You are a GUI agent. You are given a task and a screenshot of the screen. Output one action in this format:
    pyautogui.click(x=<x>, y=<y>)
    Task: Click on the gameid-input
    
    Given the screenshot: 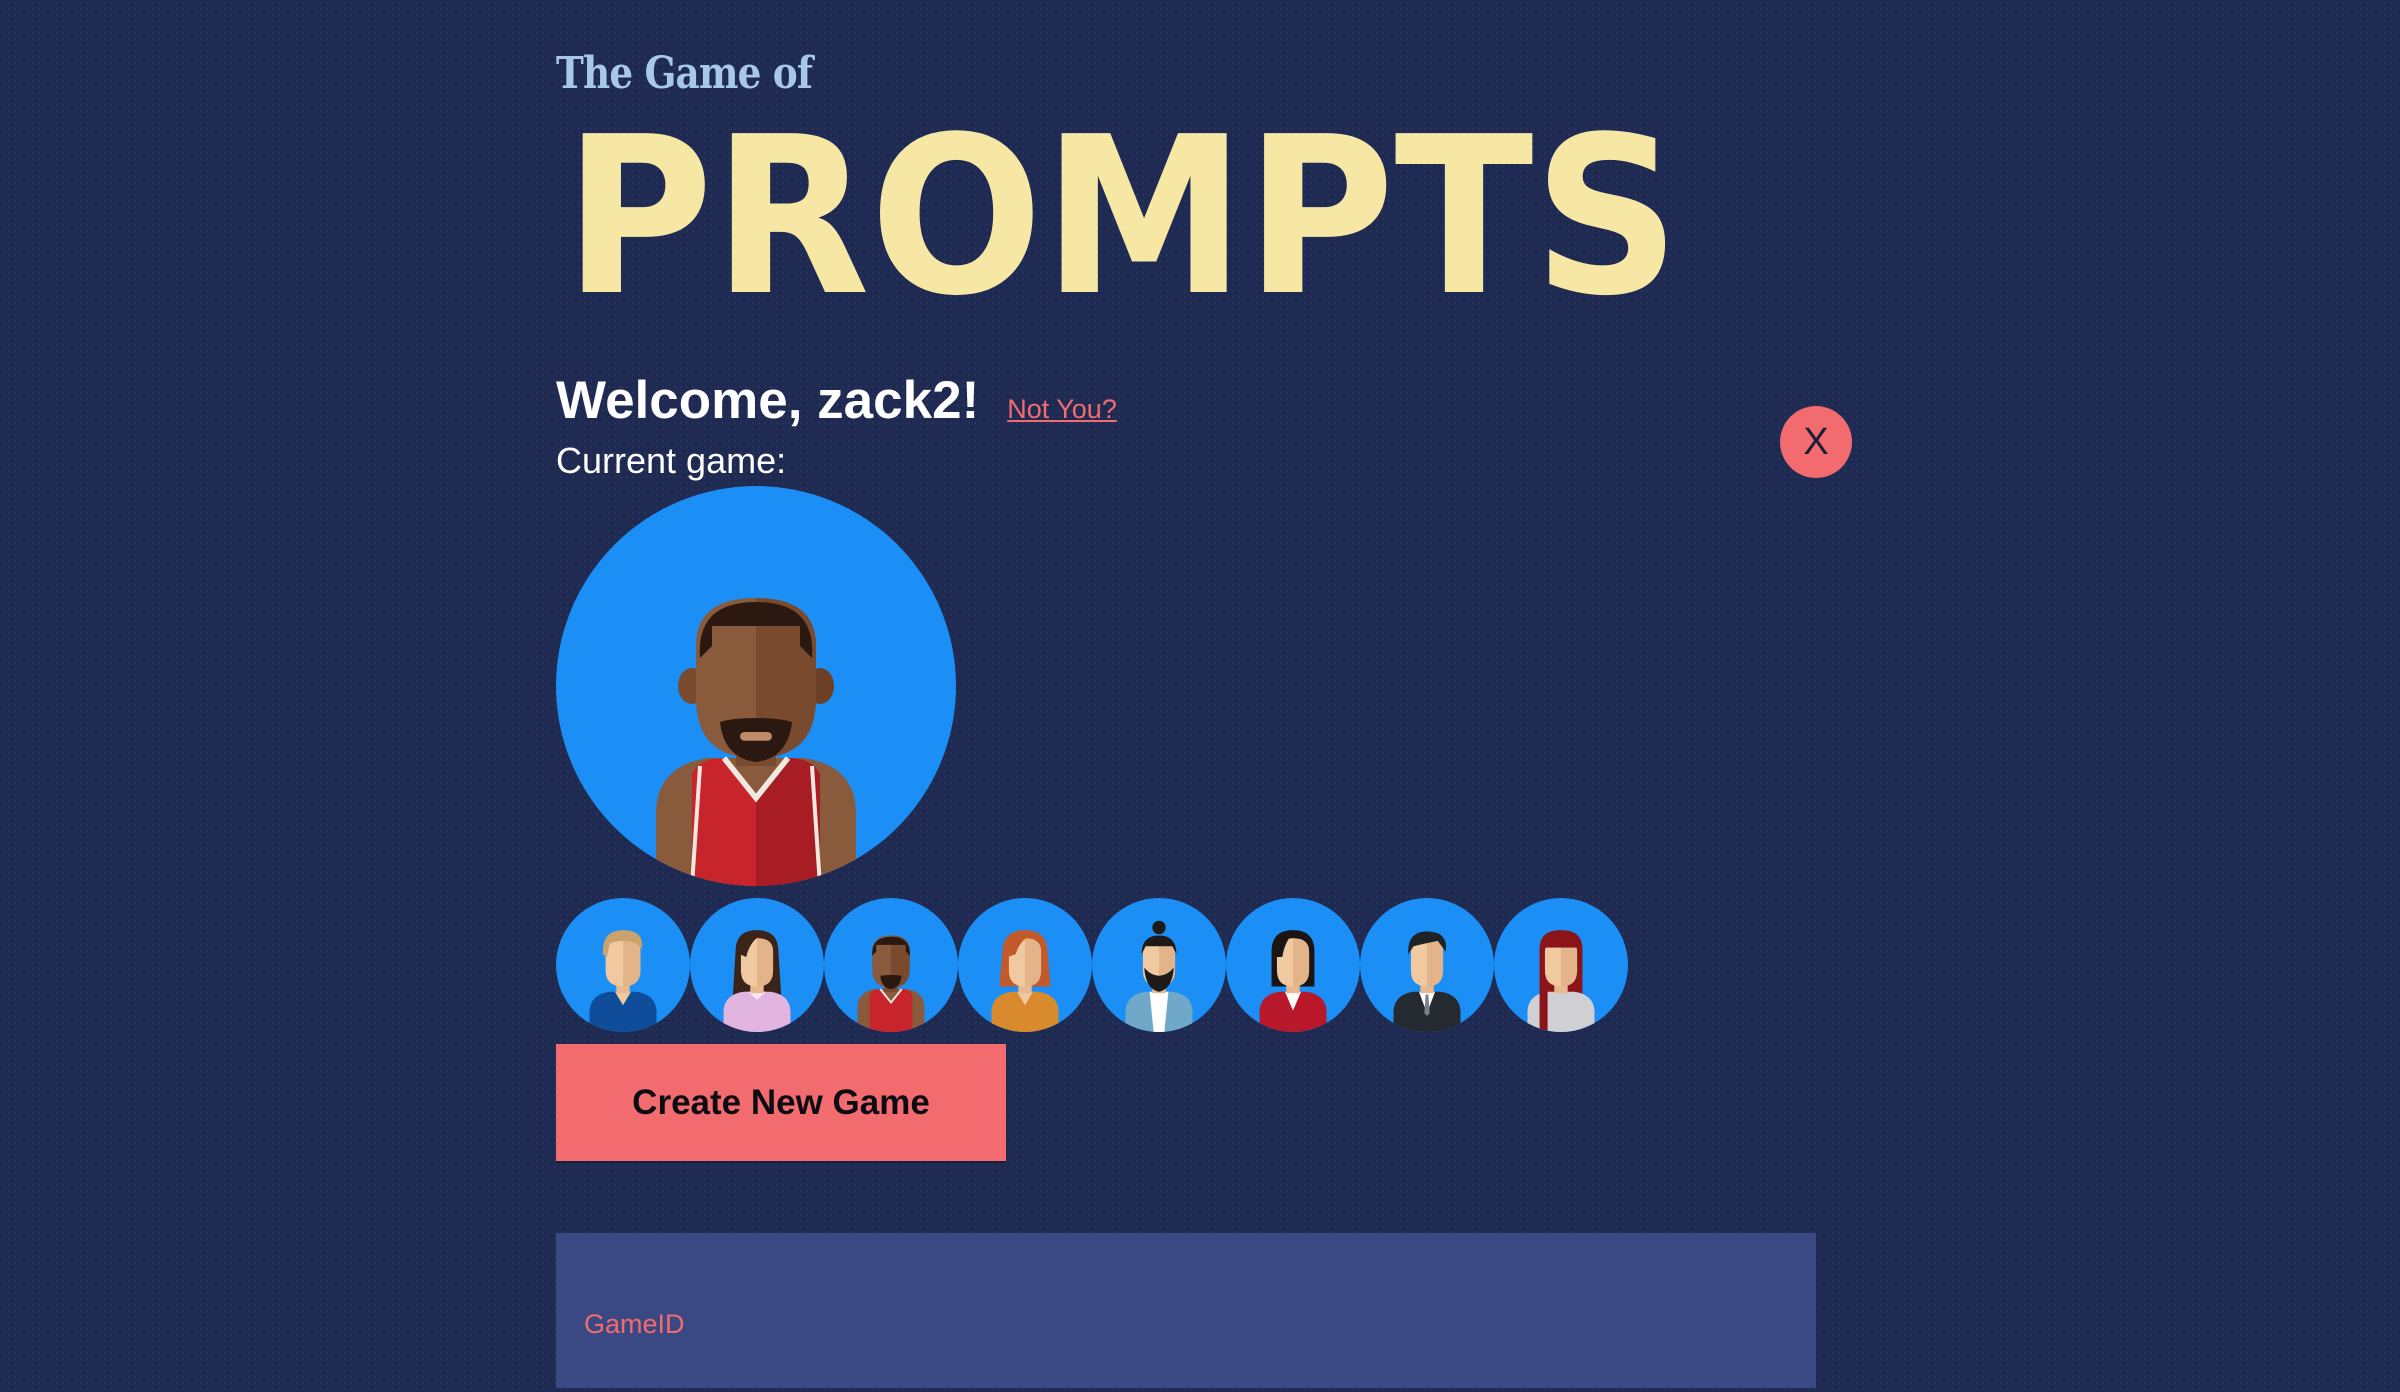 What is the action you would take?
    pyautogui.click(x=1186, y=1310)
    